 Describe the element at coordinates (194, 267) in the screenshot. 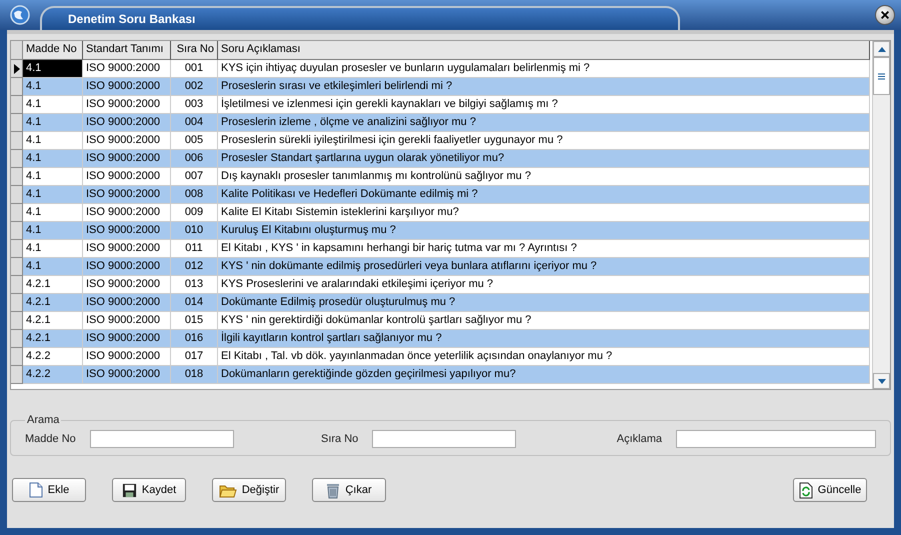

I see `table-cell: 012` at that location.